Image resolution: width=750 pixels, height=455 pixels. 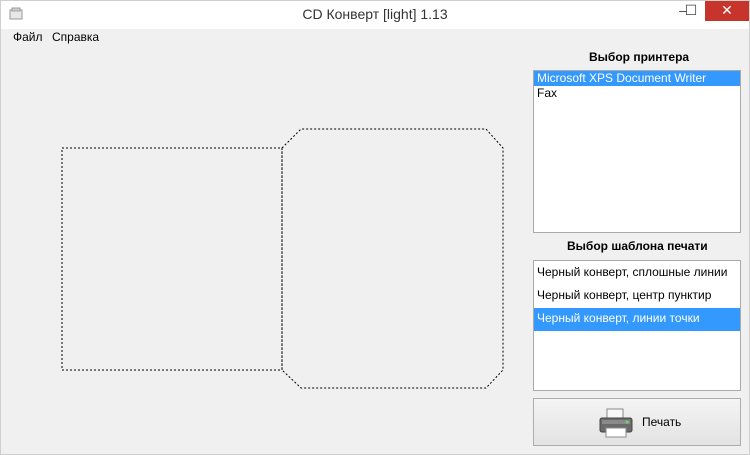 What do you see at coordinates (637, 151) in the screenshot?
I see `printer-list: Microsoft XPS Document Writer Fax` at bounding box center [637, 151].